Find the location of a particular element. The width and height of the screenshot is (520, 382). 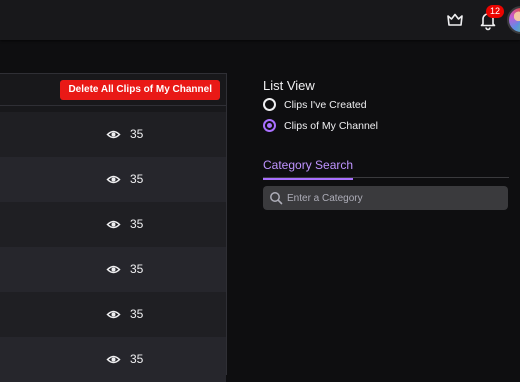

list-view-title: List View is located at coordinates (289, 85).